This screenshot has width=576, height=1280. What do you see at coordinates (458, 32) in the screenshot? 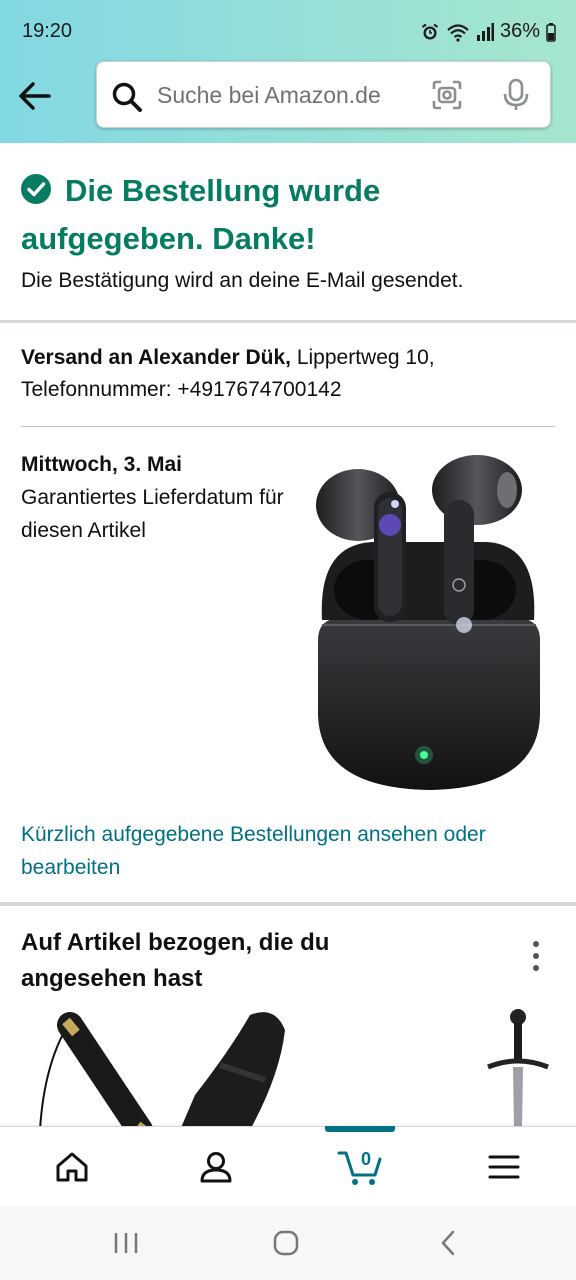
I see `wifi-icon` at bounding box center [458, 32].